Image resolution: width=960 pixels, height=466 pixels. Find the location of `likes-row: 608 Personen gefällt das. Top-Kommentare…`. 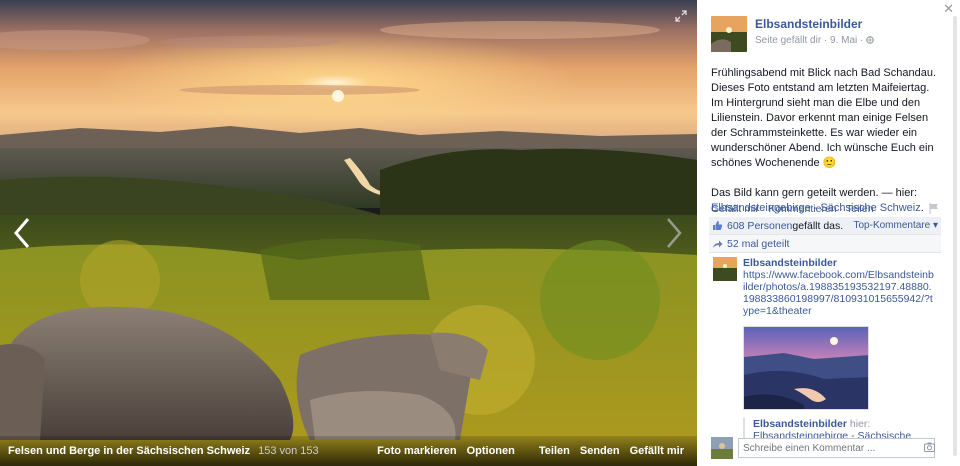

likes-row: 608 Personen gefällt das. Top-Kommentare… is located at coordinates (825, 226).